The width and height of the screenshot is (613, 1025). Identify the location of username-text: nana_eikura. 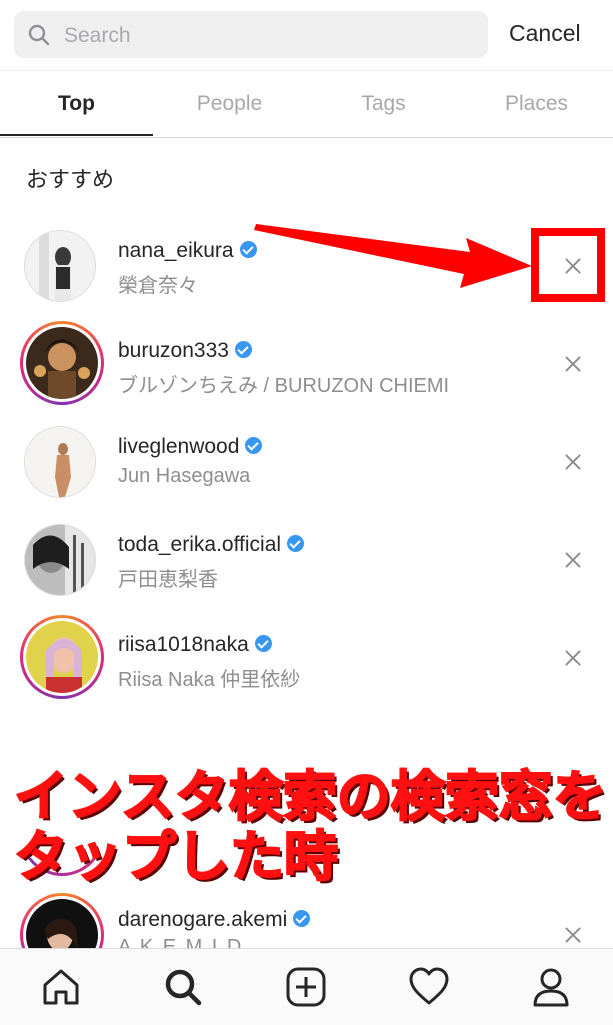
(176, 250).